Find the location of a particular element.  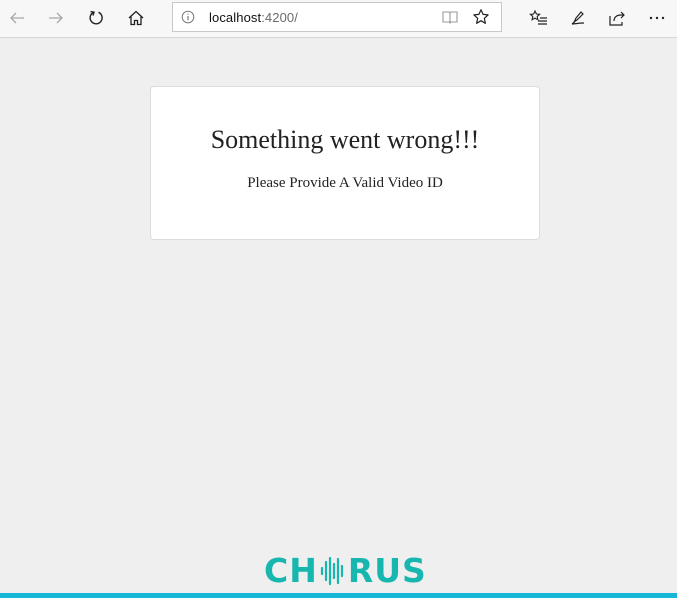

arrow-right-icon is located at coordinates (56, 18).